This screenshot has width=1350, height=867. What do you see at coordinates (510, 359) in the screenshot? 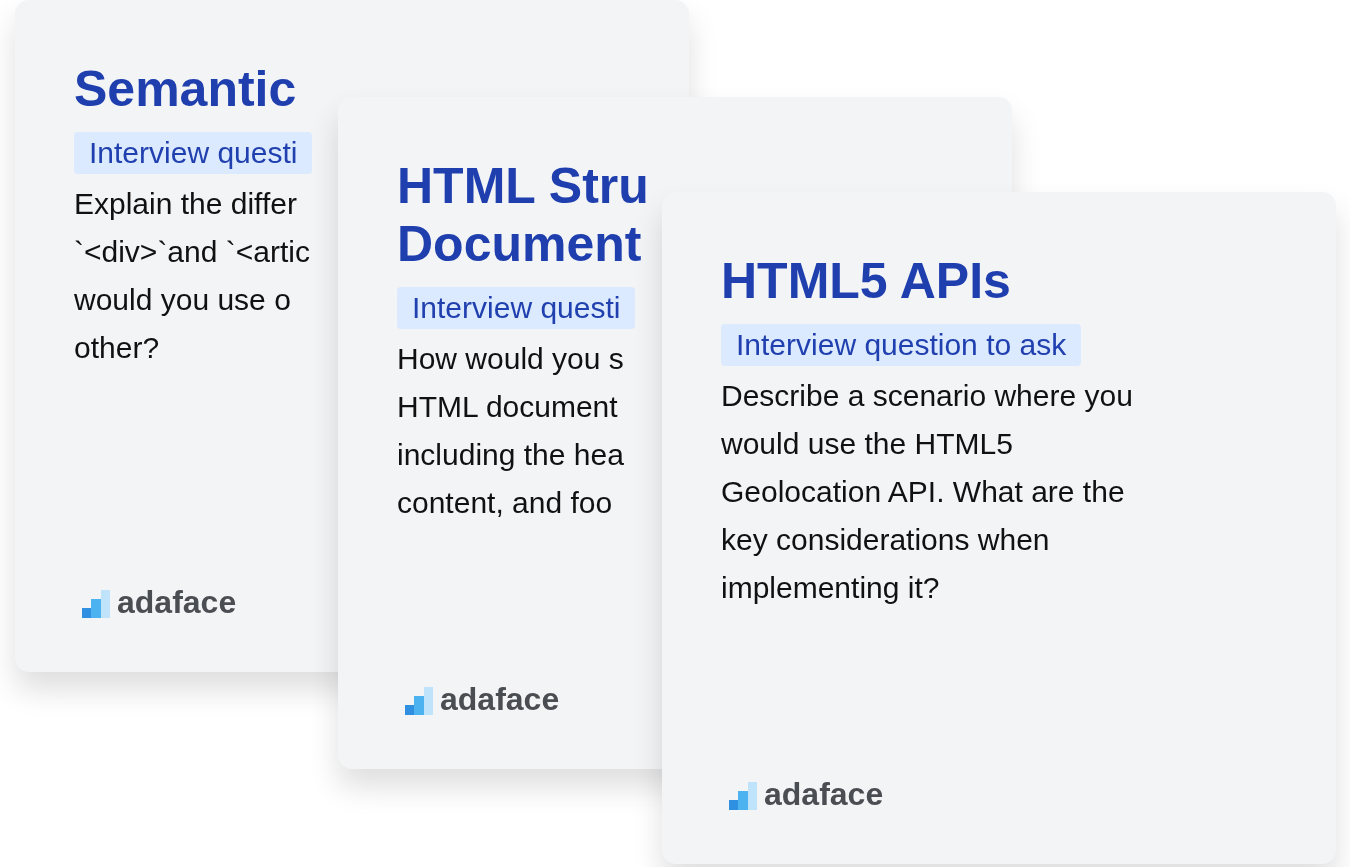
I see `question-text: How would you s` at bounding box center [510, 359].